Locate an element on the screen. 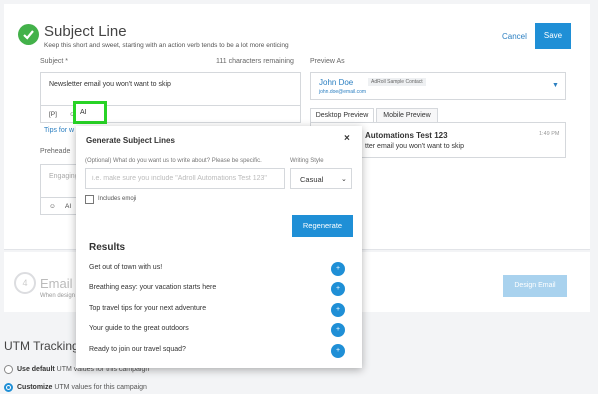 This screenshot has width=598, height=394. chevron-down-icon: ▼ is located at coordinates (555, 85).